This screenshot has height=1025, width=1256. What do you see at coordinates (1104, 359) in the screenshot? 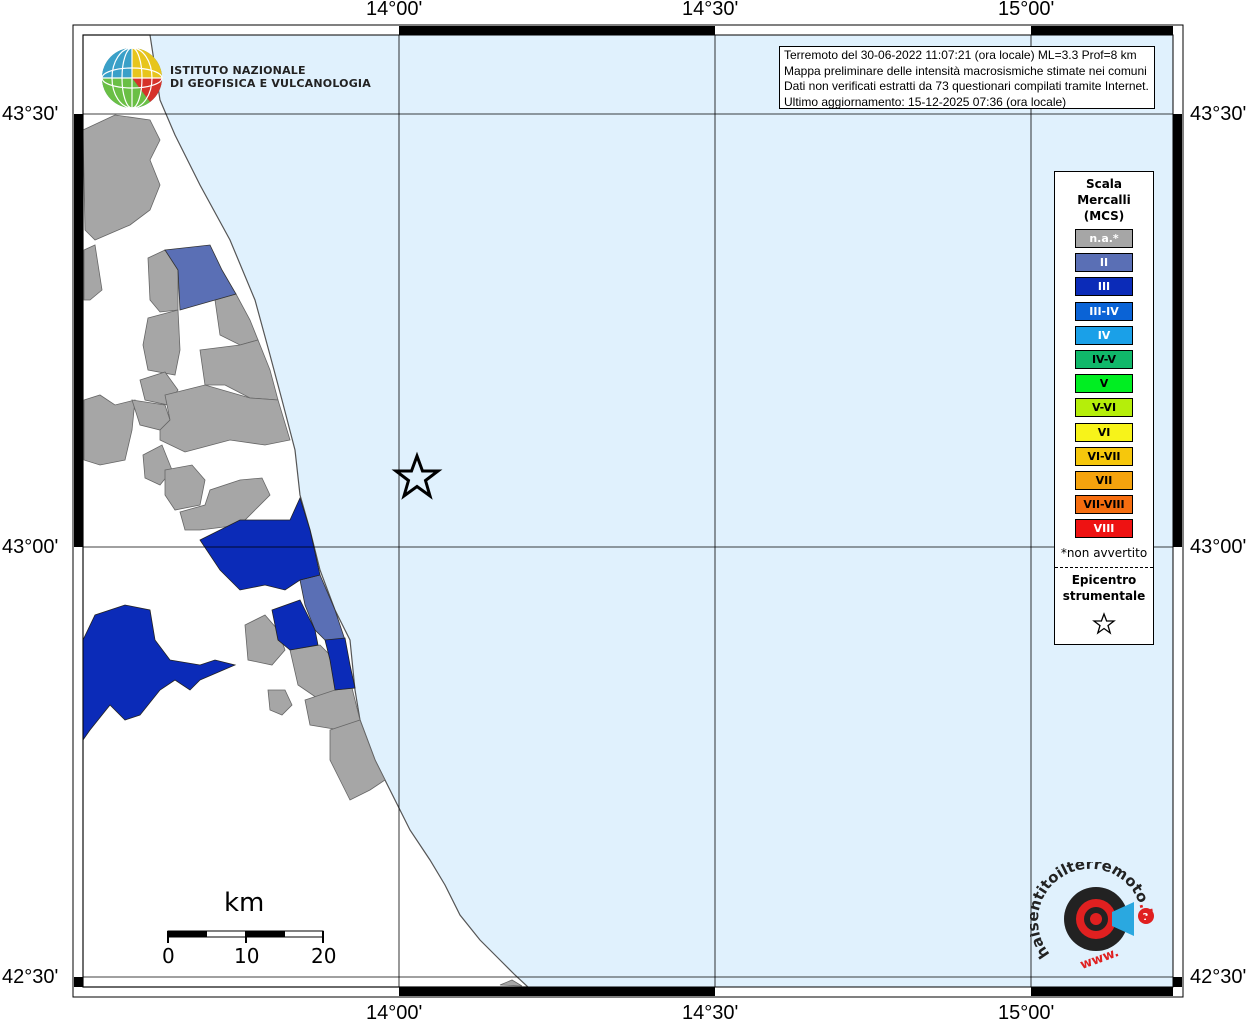
I see `legend-item: IV-V` at bounding box center [1104, 359].